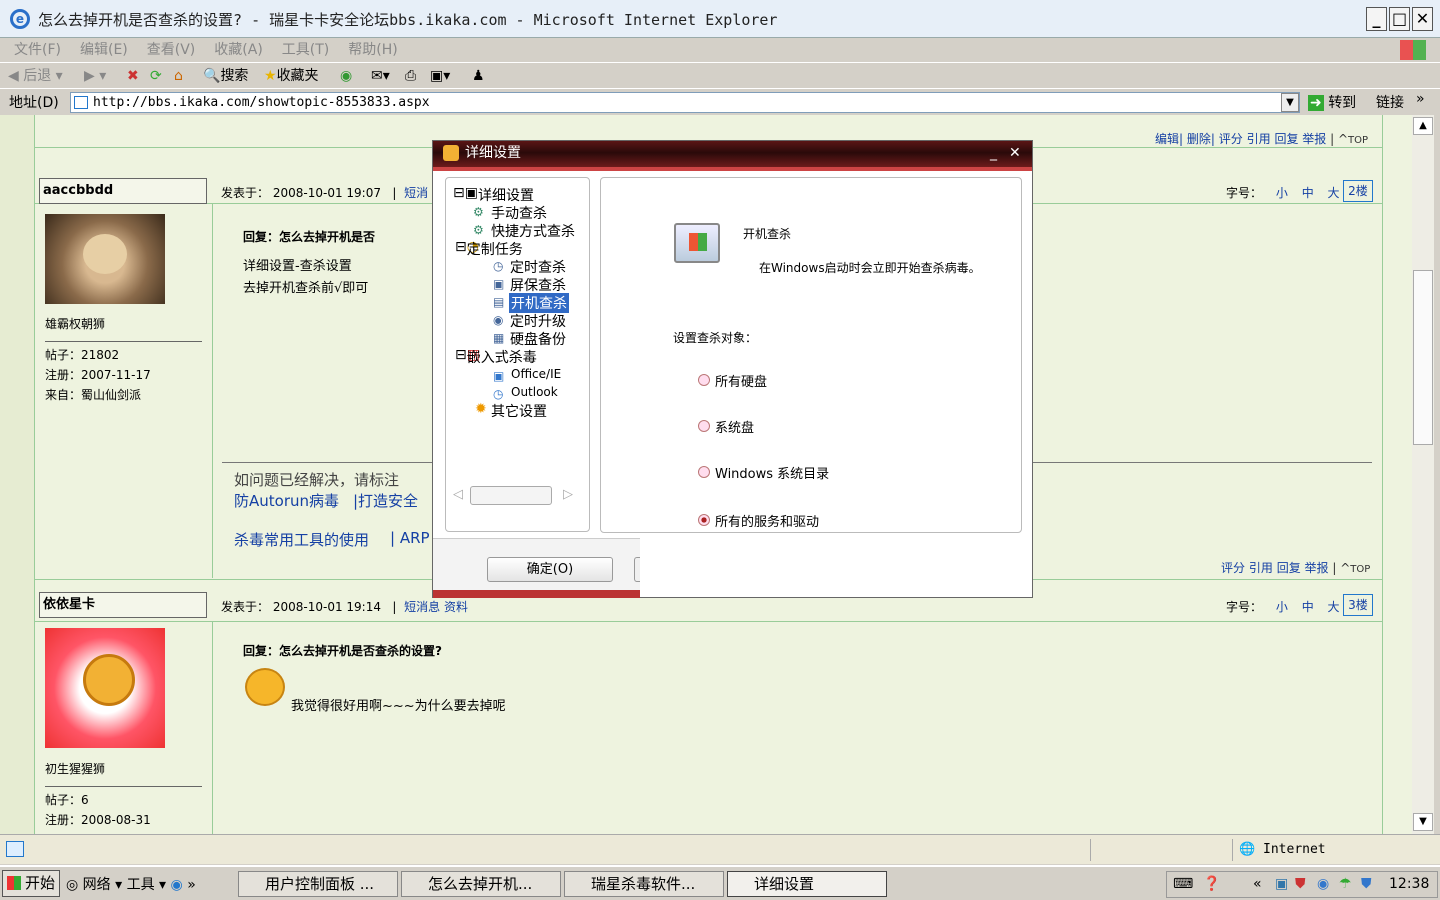 The height and width of the screenshot is (900, 1440). What do you see at coordinates (1199, 139) in the screenshot?
I see `delete-link: 删除` at bounding box center [1199, 139].